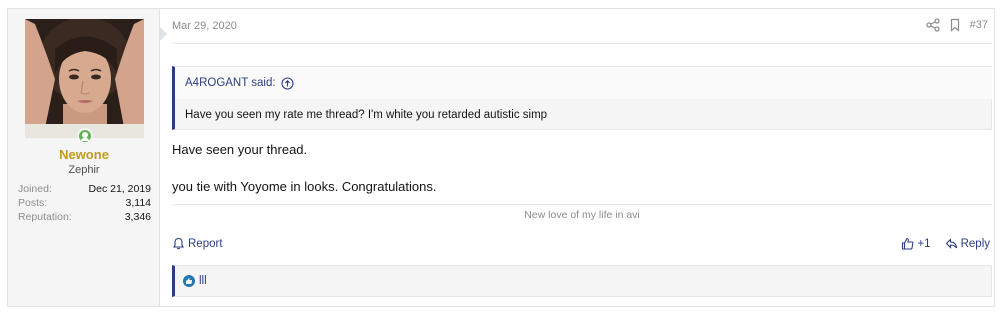 The height and width of the screenshot is (314, 1000). Describe the element at coordinates (979, 25) in the screenshot. I see `post-number-link: #37` at that location.